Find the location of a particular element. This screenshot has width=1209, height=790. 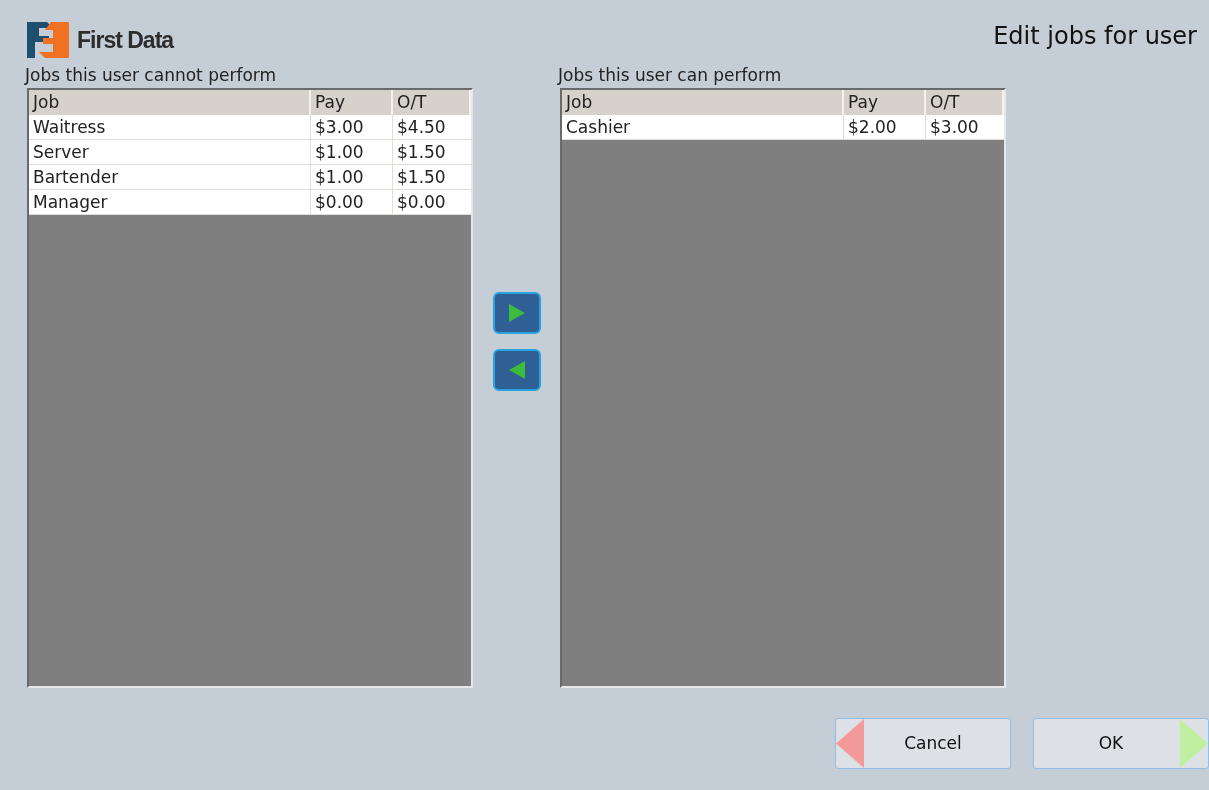

table-cell: $2.00 is located at coordinates (885, 127).